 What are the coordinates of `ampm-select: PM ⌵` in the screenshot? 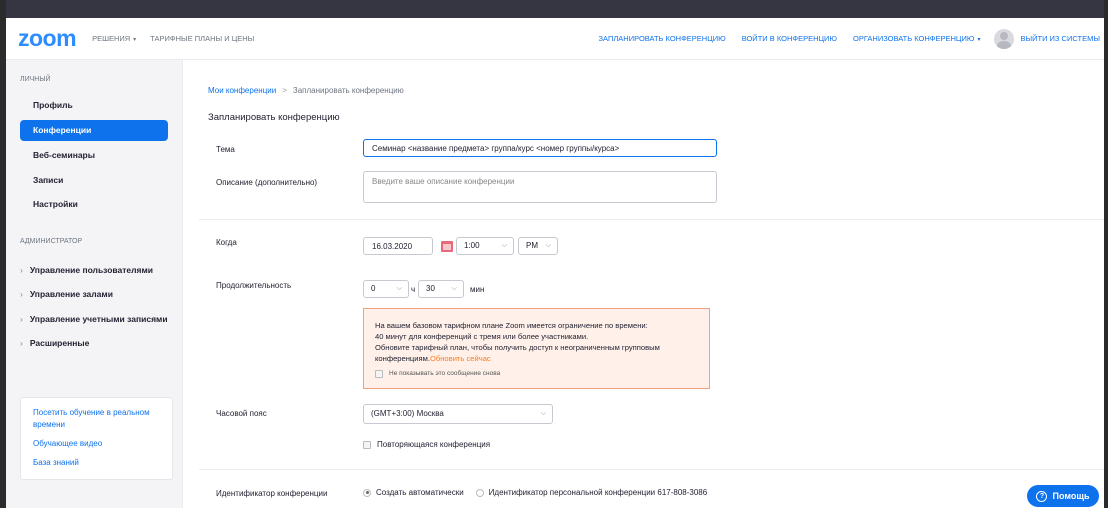 It's located at (538, 246).